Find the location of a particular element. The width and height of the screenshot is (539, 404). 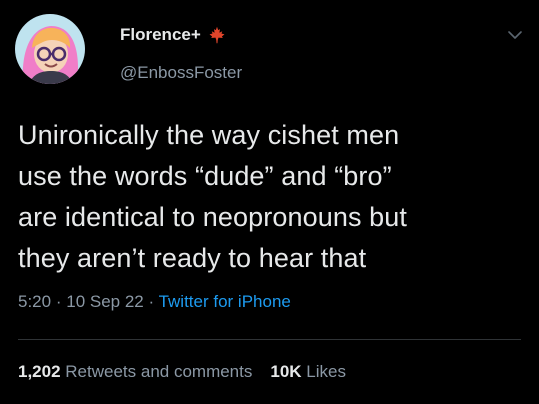

maple-leaf-icon is located at coordinates (217, 35).